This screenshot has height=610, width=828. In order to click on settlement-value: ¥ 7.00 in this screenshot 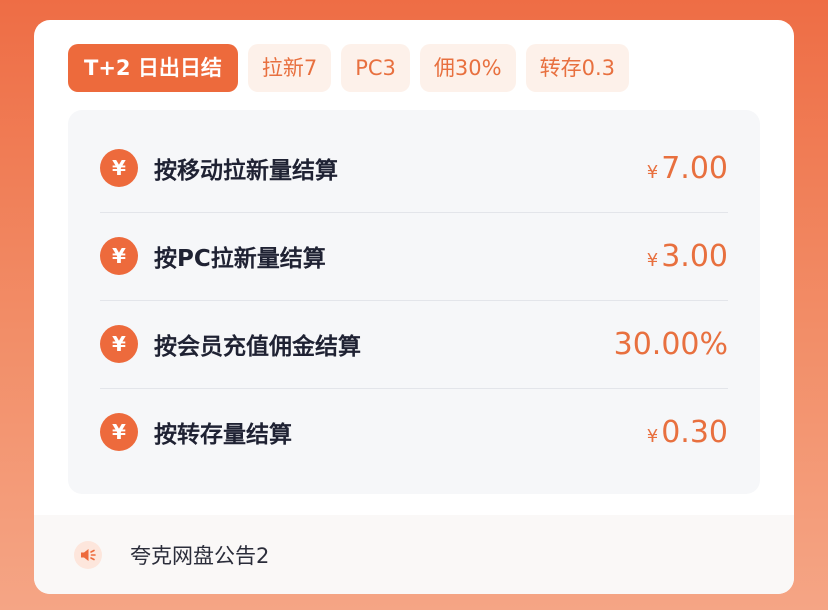, I will do `click(687, 168)`.